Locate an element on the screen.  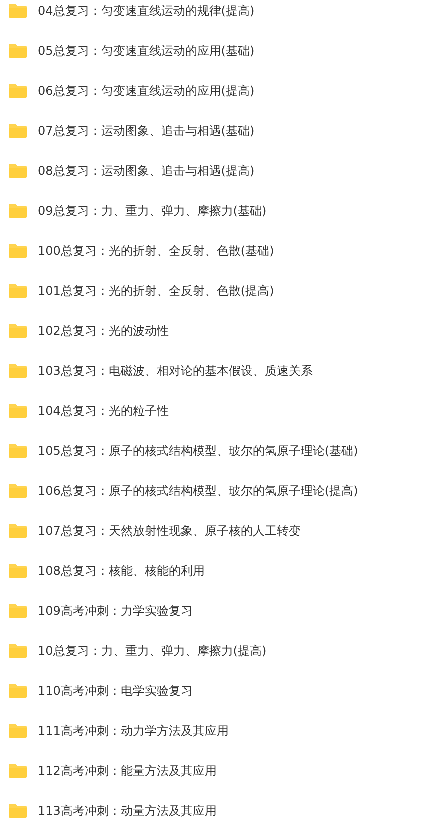
folder-name: 06总复习：匀变速直线运动的应用(提高) is located at coordinates (146, 91).